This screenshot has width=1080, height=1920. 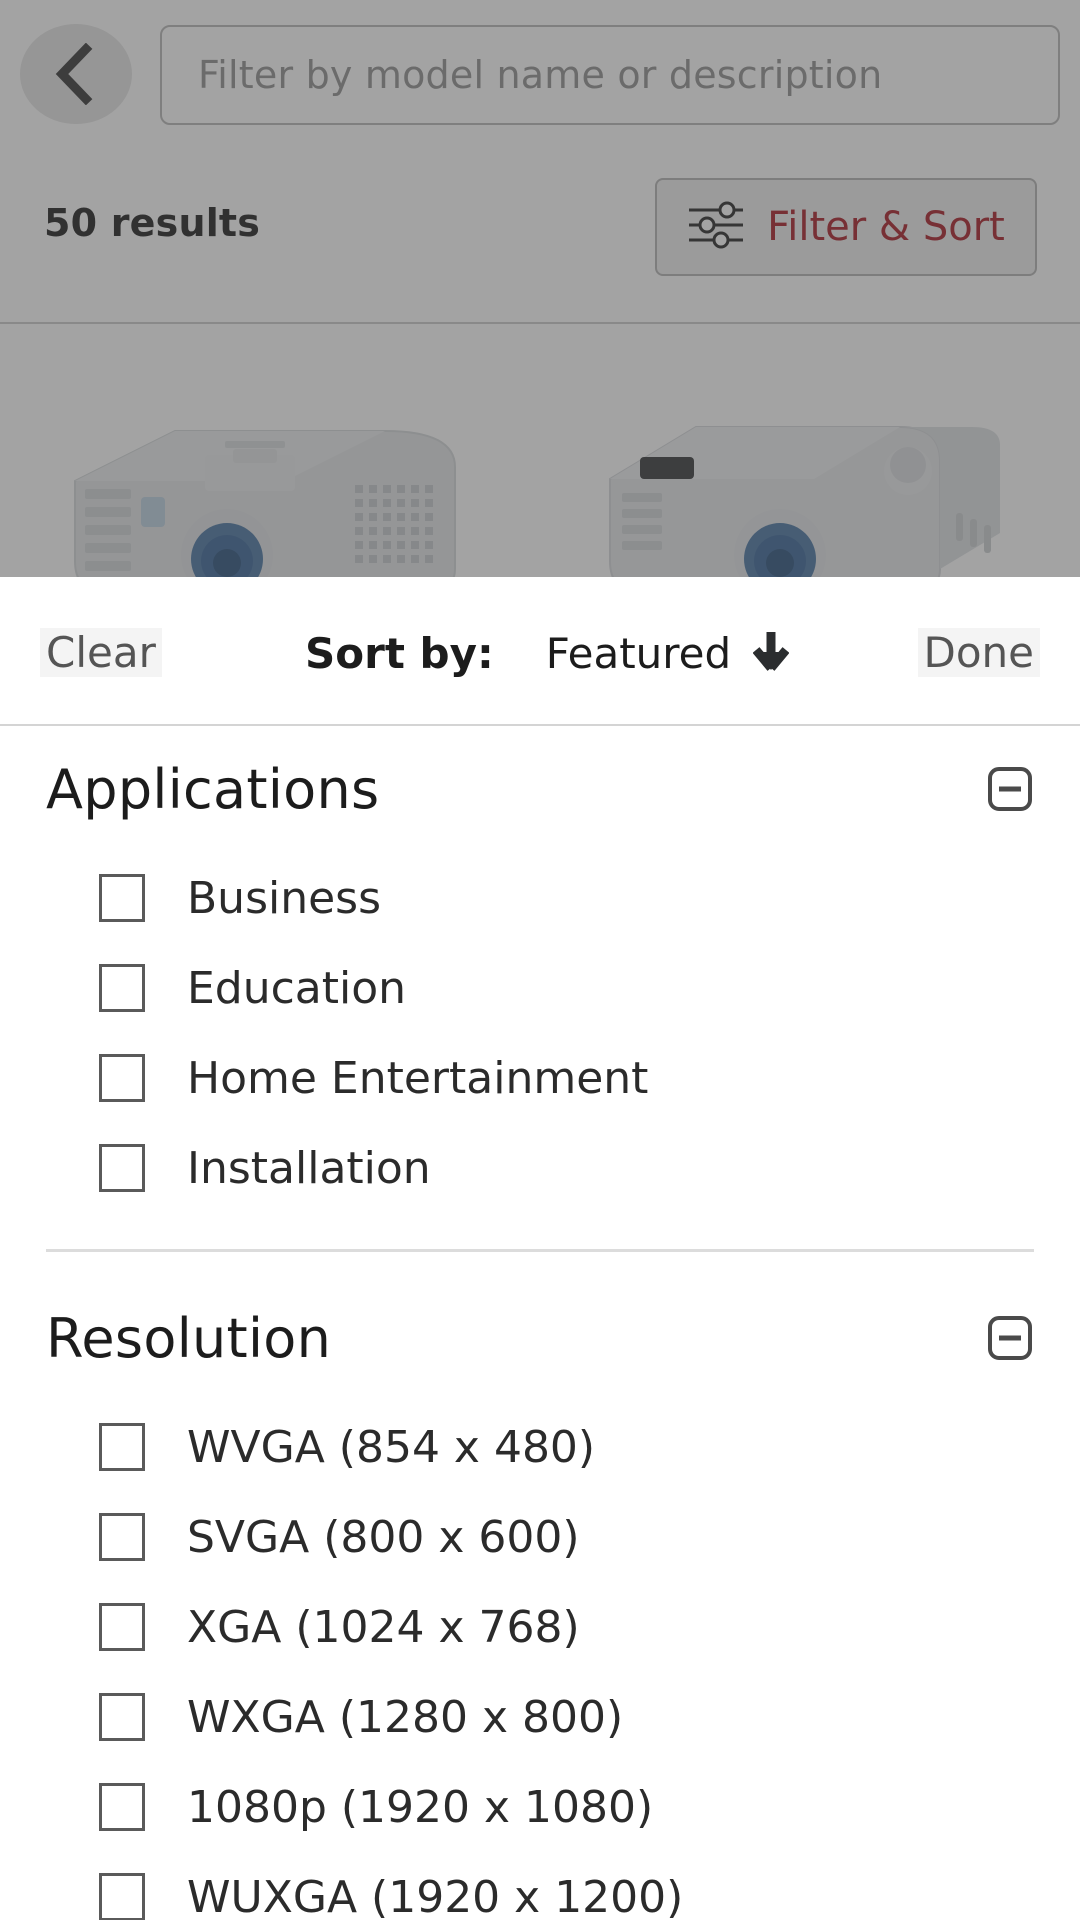 I want to click on facet-header-resolution: Resolution, so click(x=540, y=1338).